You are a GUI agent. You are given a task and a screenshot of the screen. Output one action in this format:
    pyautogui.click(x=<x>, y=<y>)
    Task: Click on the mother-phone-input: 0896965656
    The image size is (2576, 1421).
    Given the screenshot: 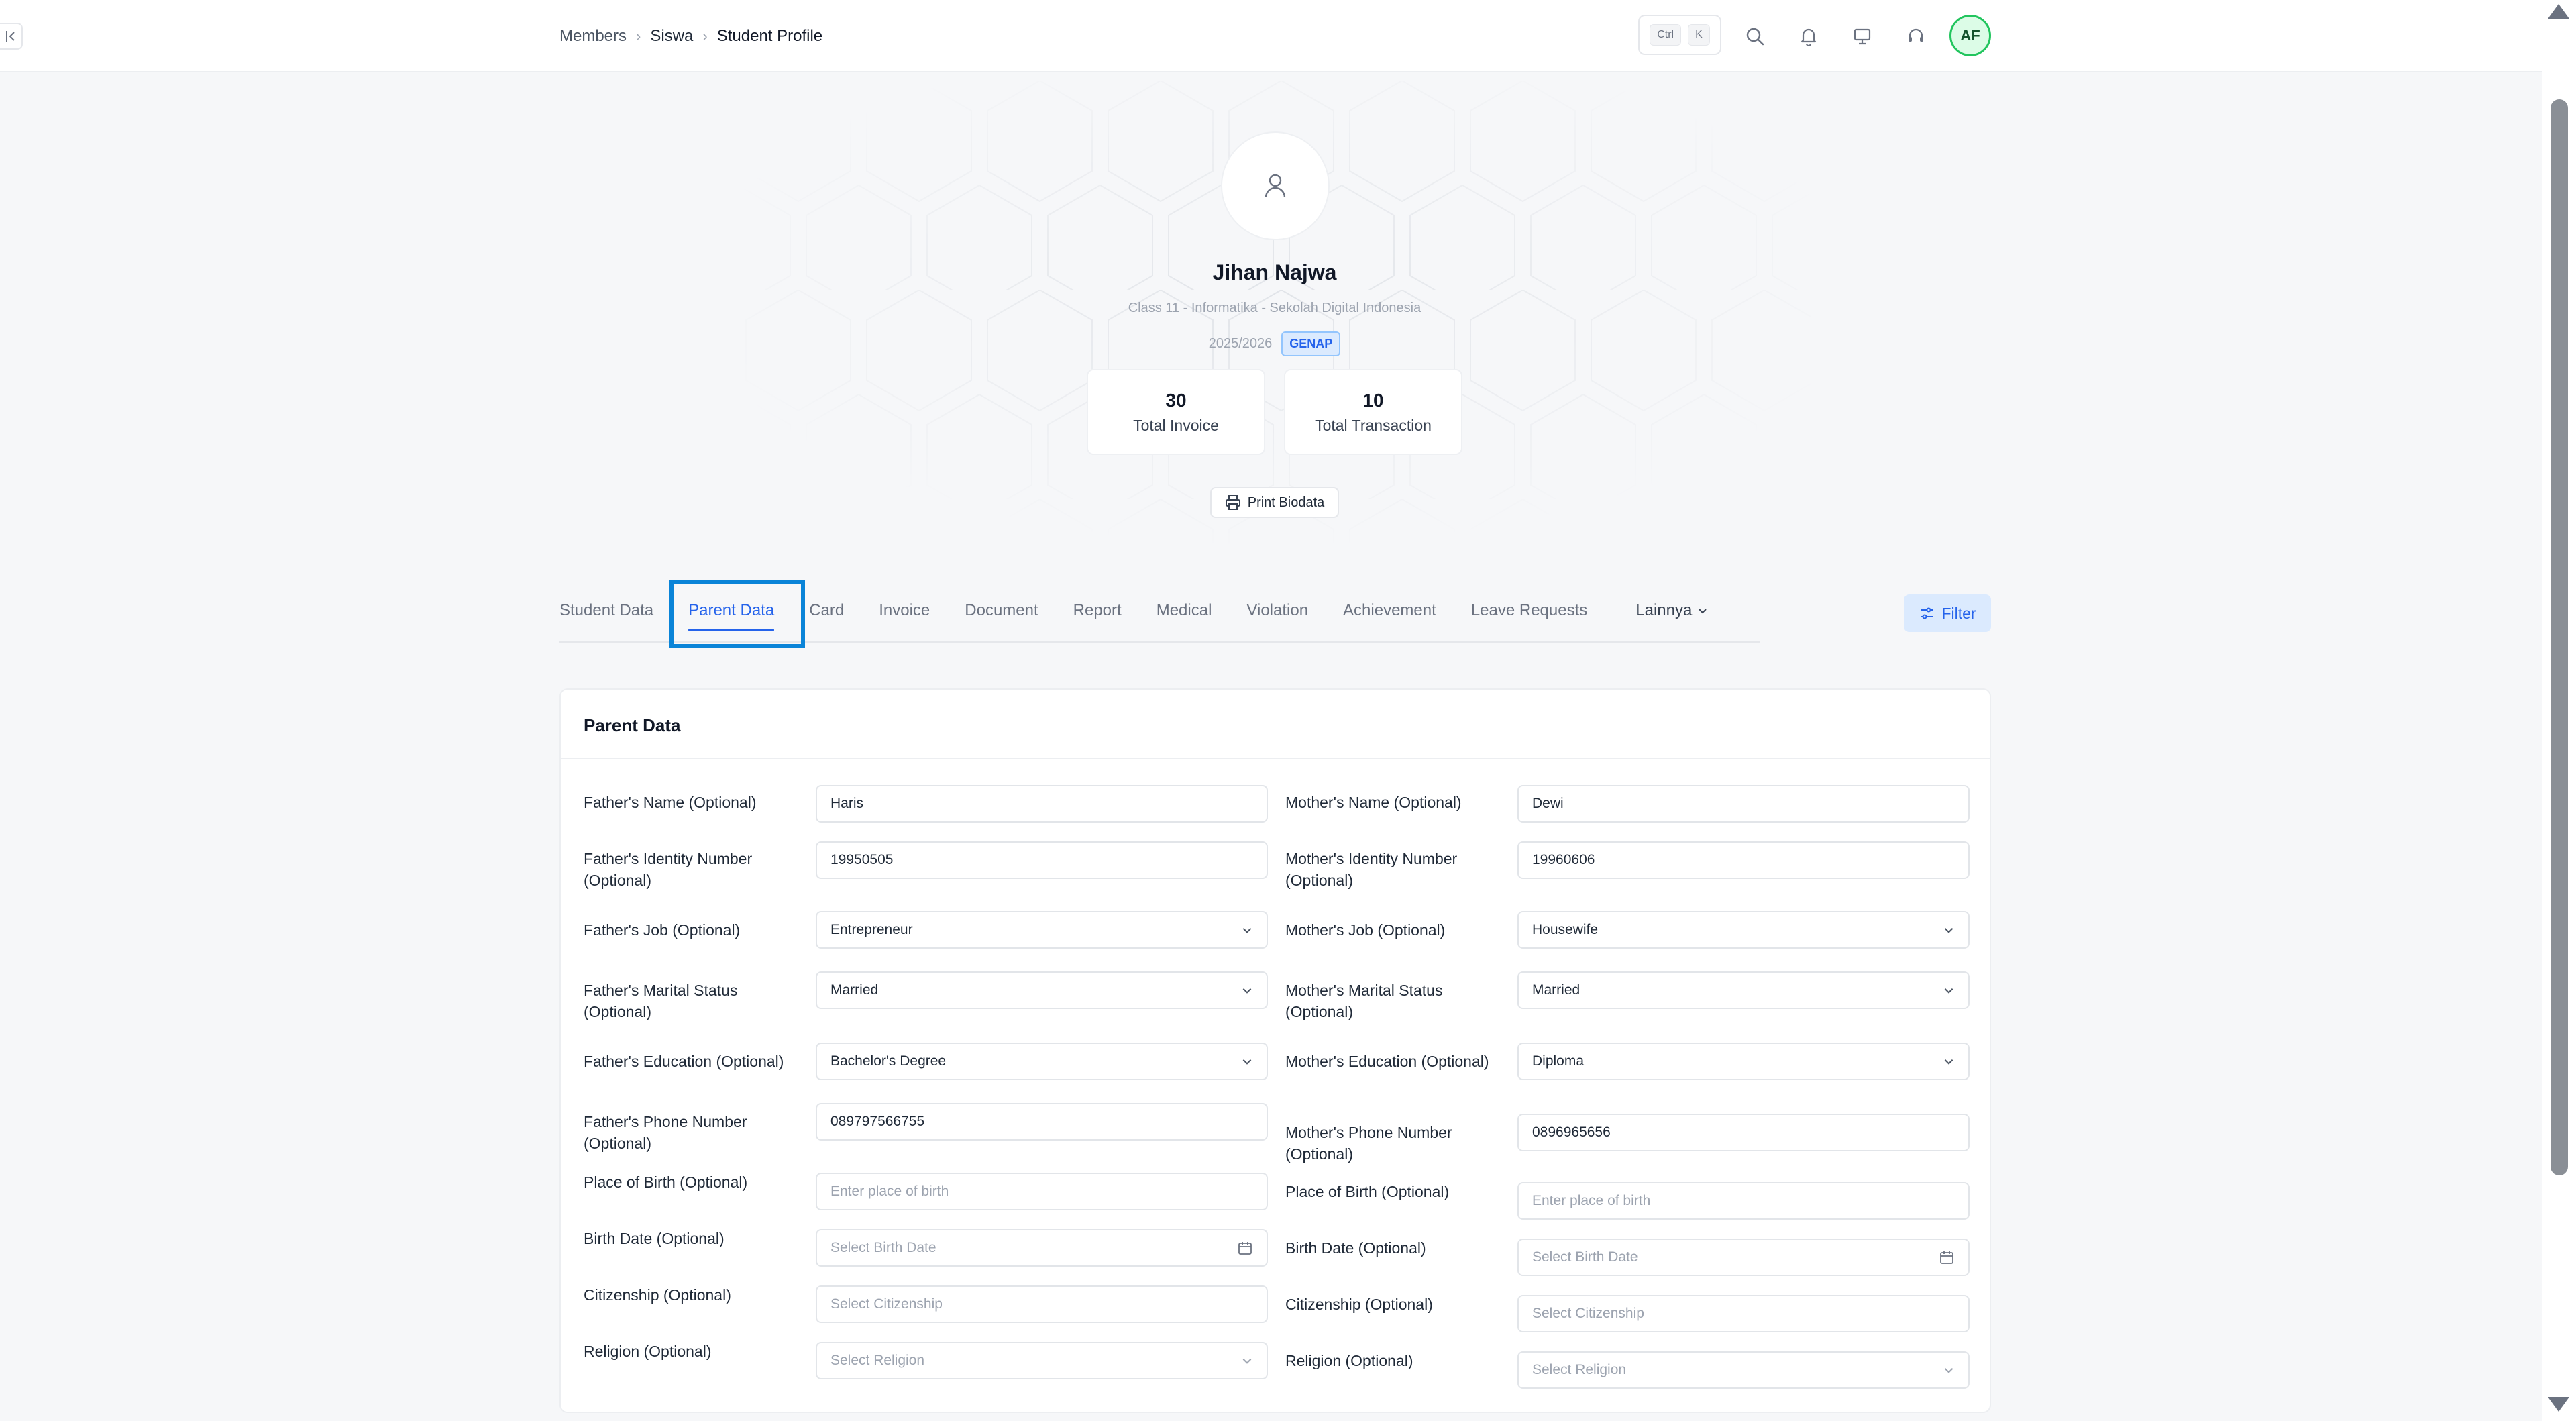 What is the action you would take?
    pyautogui.click(x=1743, y=1132)
    